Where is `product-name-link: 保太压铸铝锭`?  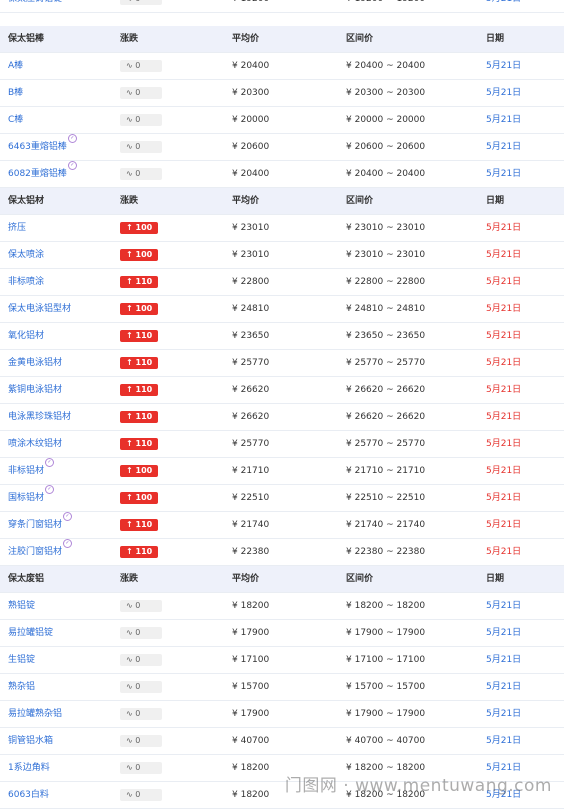 product-name-link: 保太压铸铝锭 is located at coordinates (35, 2).